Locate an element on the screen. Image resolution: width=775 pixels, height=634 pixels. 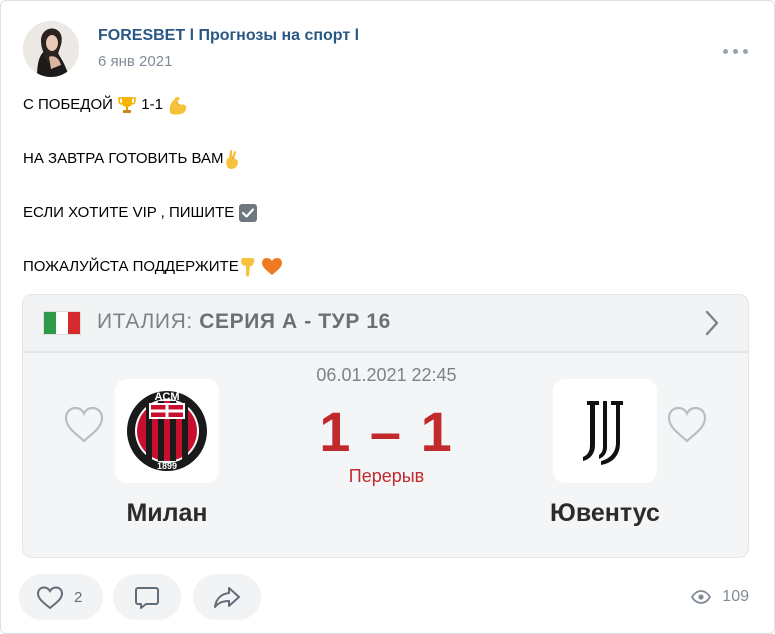
share-arrow-icon is located at coordinates (227, 597).